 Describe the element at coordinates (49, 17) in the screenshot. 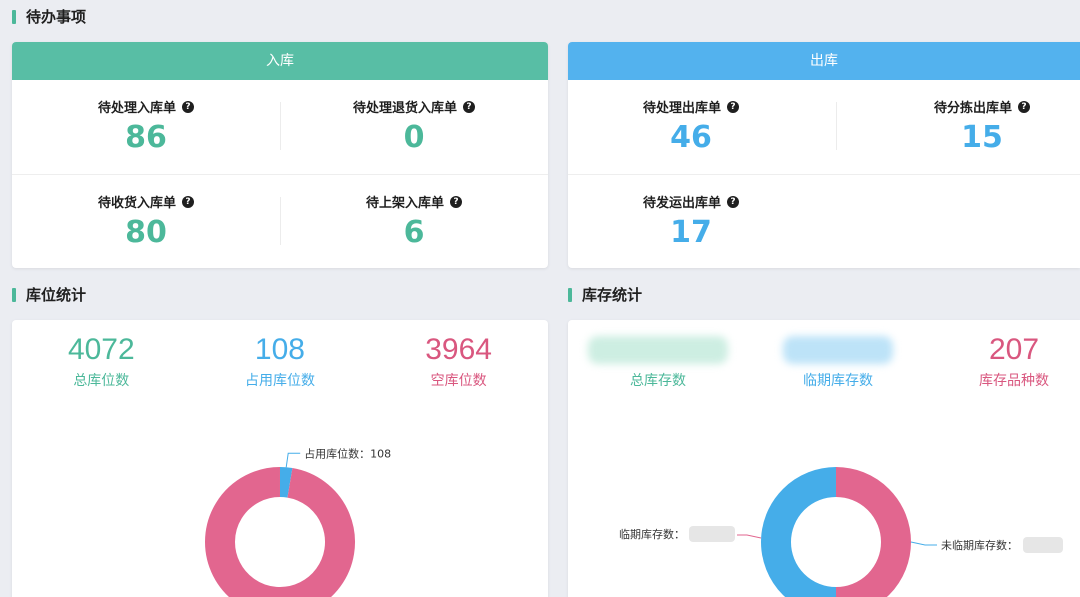

I see `section-title-todo: 待办事项` at that location.